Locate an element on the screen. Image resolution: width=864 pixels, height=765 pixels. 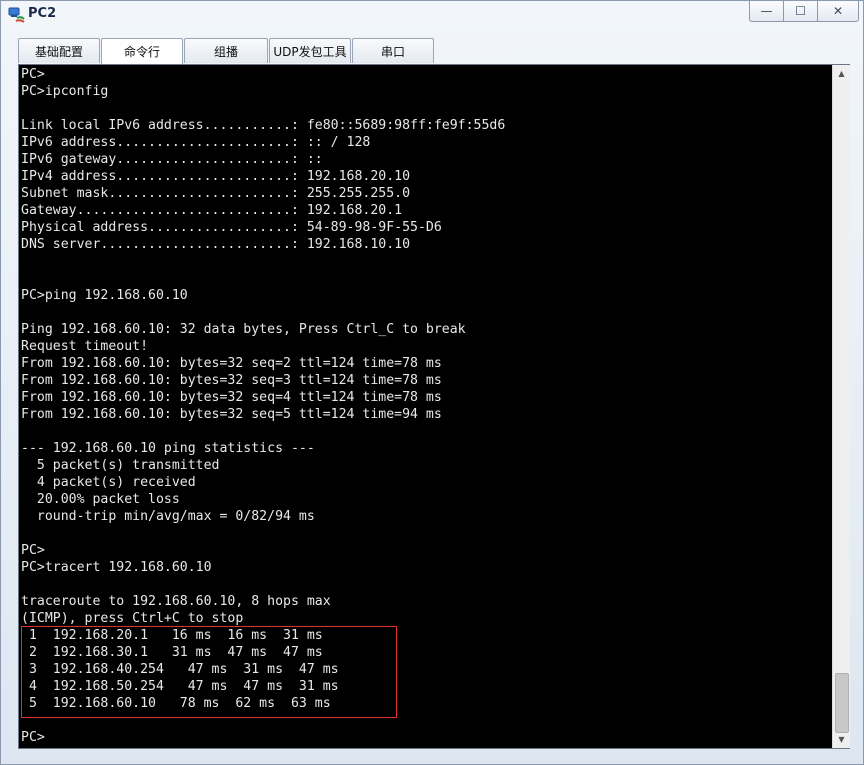
terminal-line: traceroute to 192.168.60.10, 8 hops max is located at coordinates (176, 601).